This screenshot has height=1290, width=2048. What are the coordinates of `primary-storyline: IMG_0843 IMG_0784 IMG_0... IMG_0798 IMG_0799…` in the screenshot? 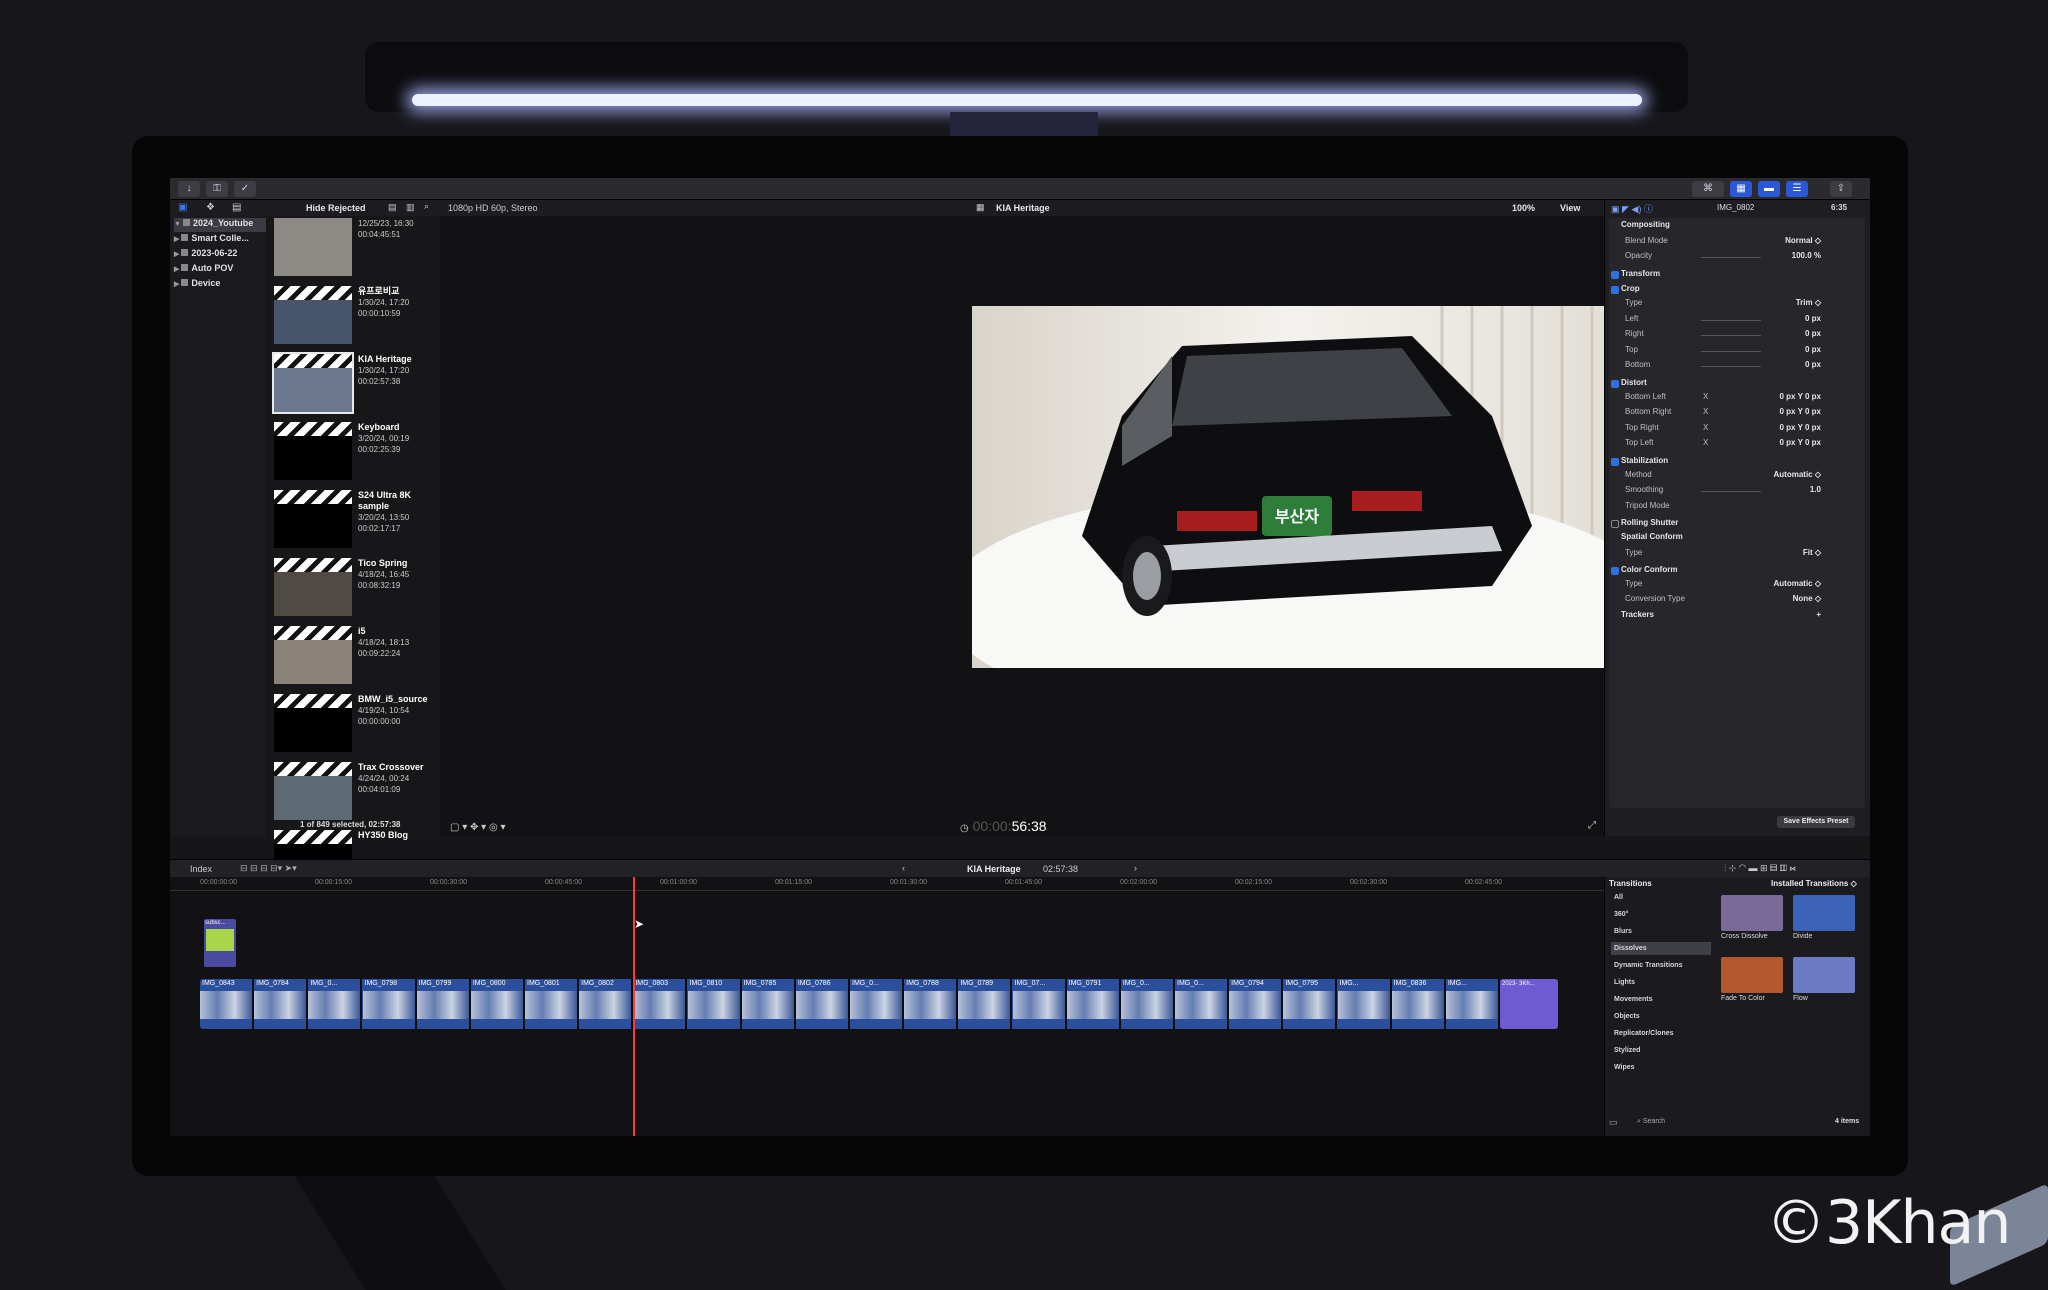 It's located at (850, 1004).